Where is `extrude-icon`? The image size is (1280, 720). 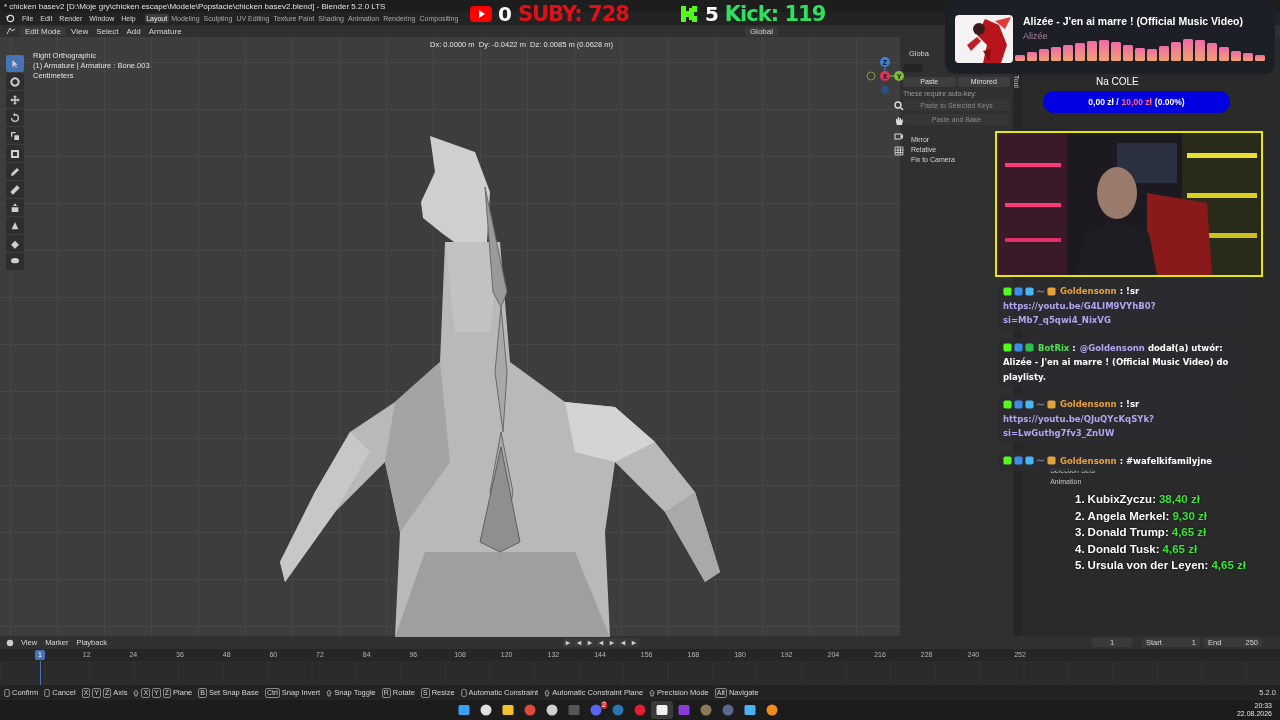
extrude-icon is located at coordinates (15, 207).